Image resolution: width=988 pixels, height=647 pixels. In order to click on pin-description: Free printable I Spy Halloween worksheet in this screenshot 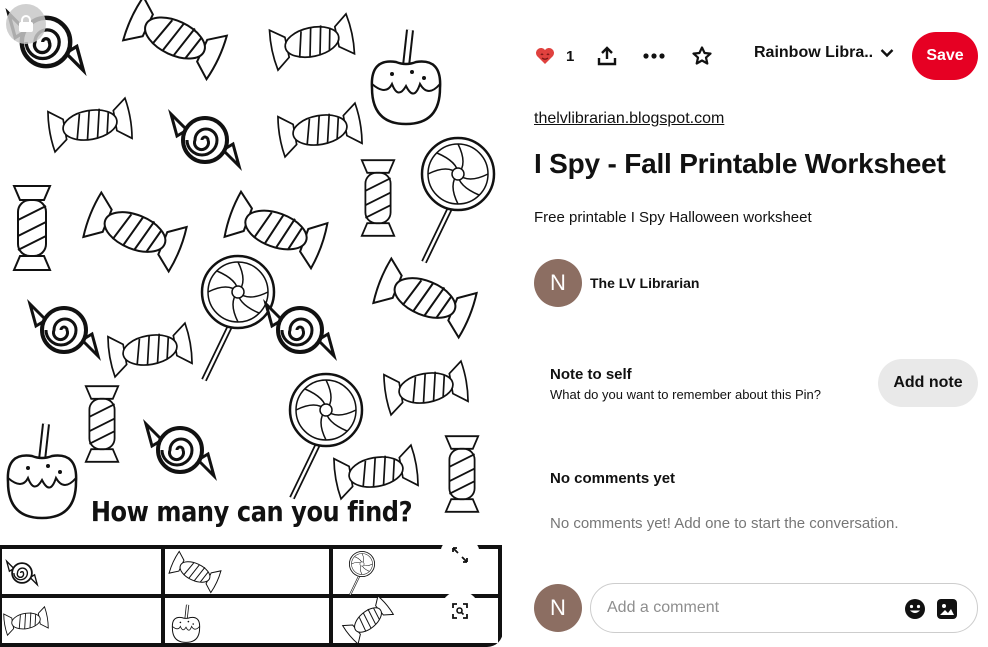, I will do `click(673, 217)`.